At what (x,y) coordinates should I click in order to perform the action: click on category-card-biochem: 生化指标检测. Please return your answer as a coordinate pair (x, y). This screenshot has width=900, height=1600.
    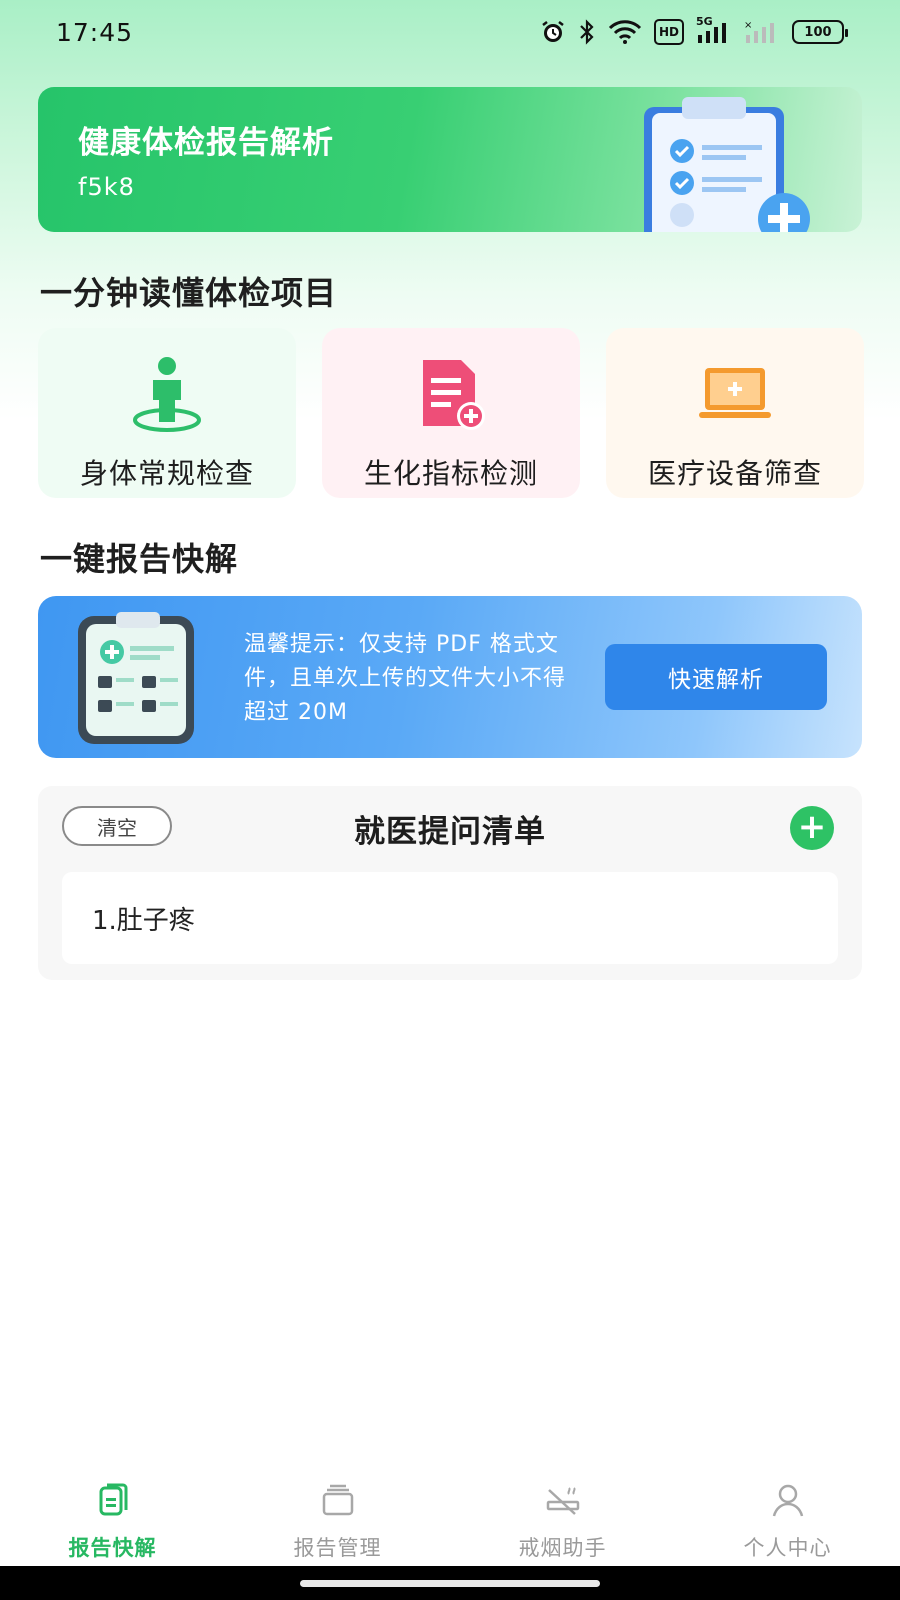
    Looking at the image, I should click on (451, 413).